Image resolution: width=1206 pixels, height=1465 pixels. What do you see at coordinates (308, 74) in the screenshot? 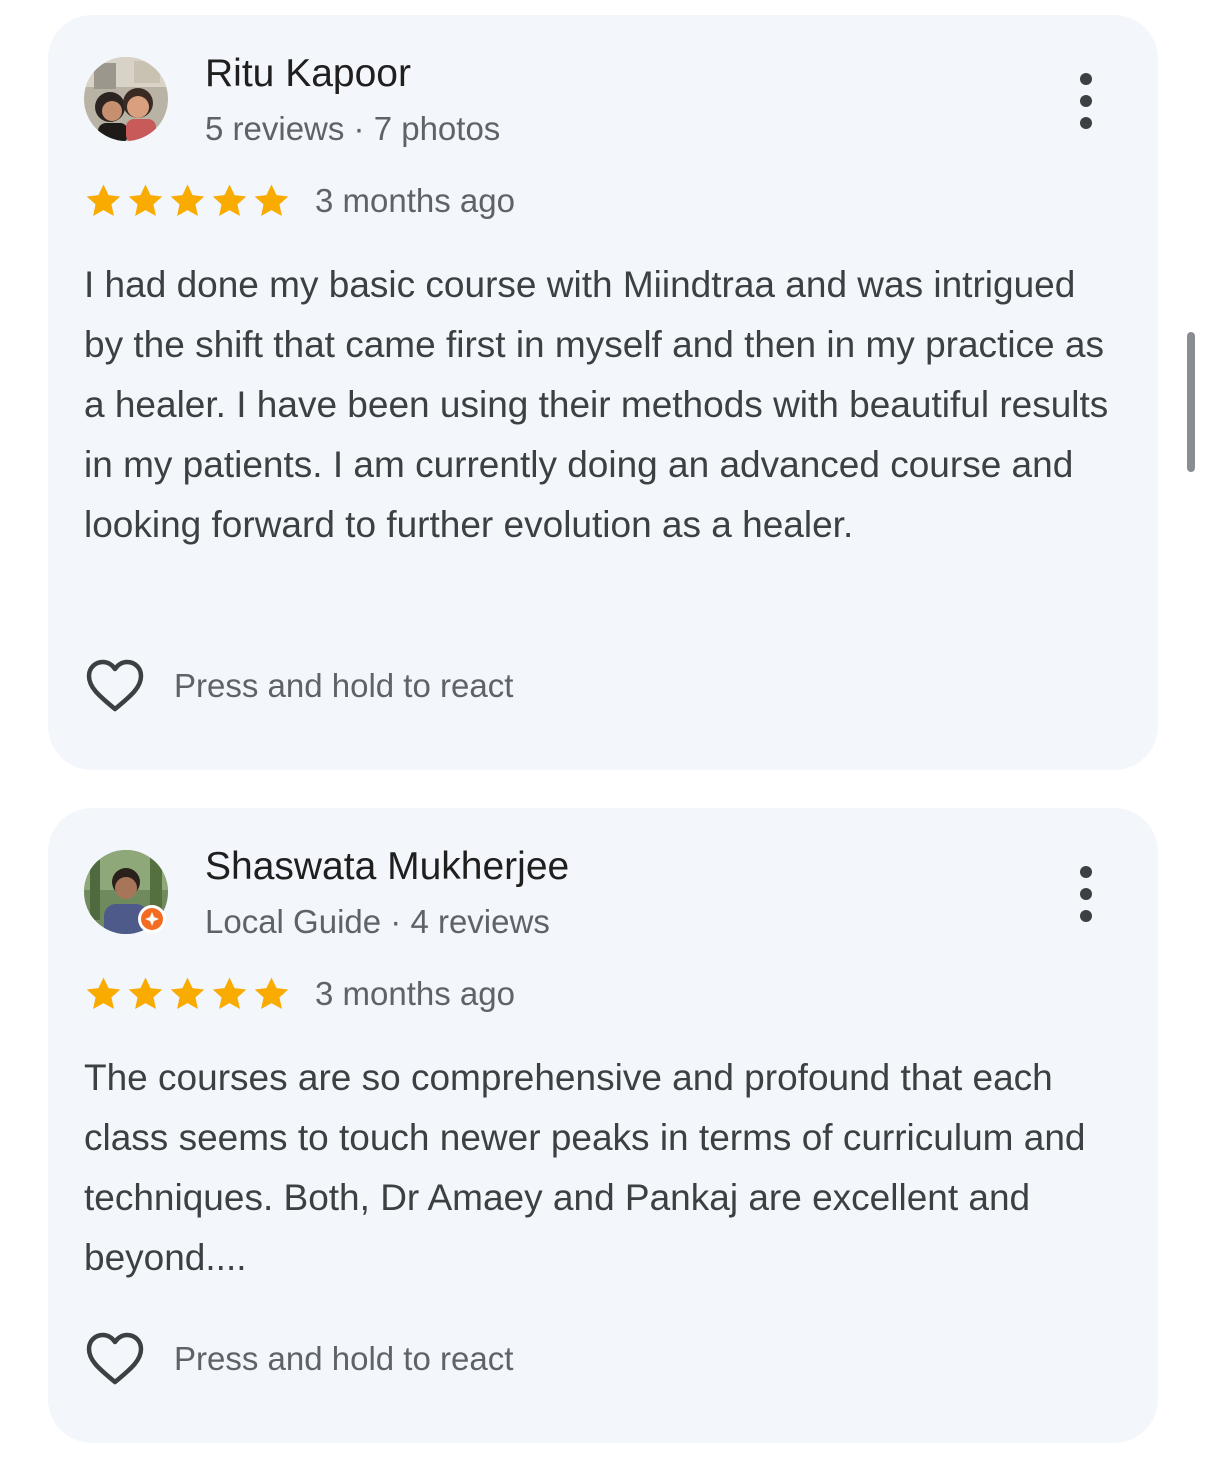
I see `reviewer-name: Ritu Kapoor` at bounding box center [308, 74].